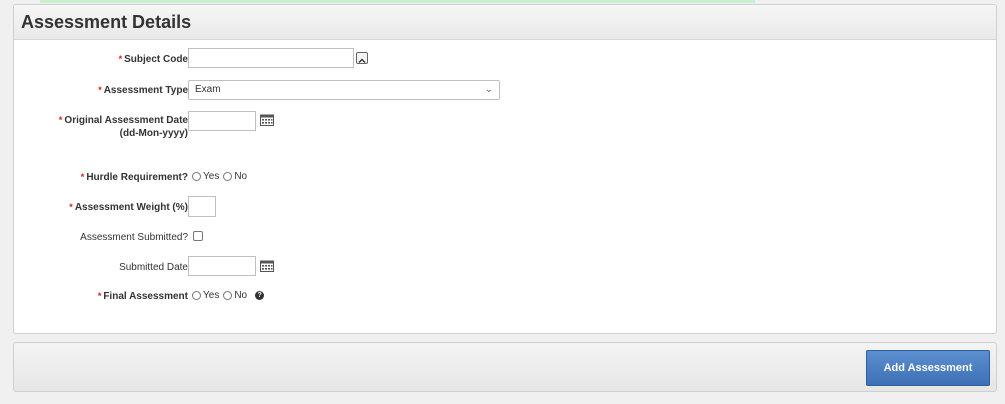 This screenshot has width=1005, height=404. I want to click on form-footer: Add Assessment, so click(505, 367).